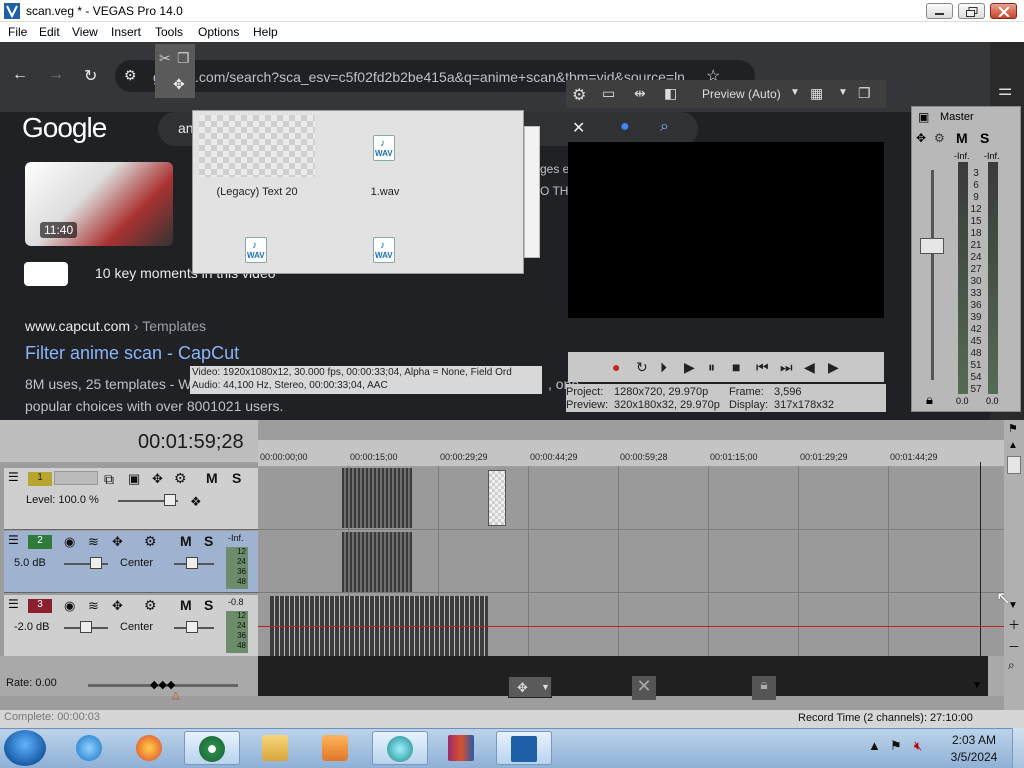  I want to click on pause-icon: ⏸, so click(711, 367).